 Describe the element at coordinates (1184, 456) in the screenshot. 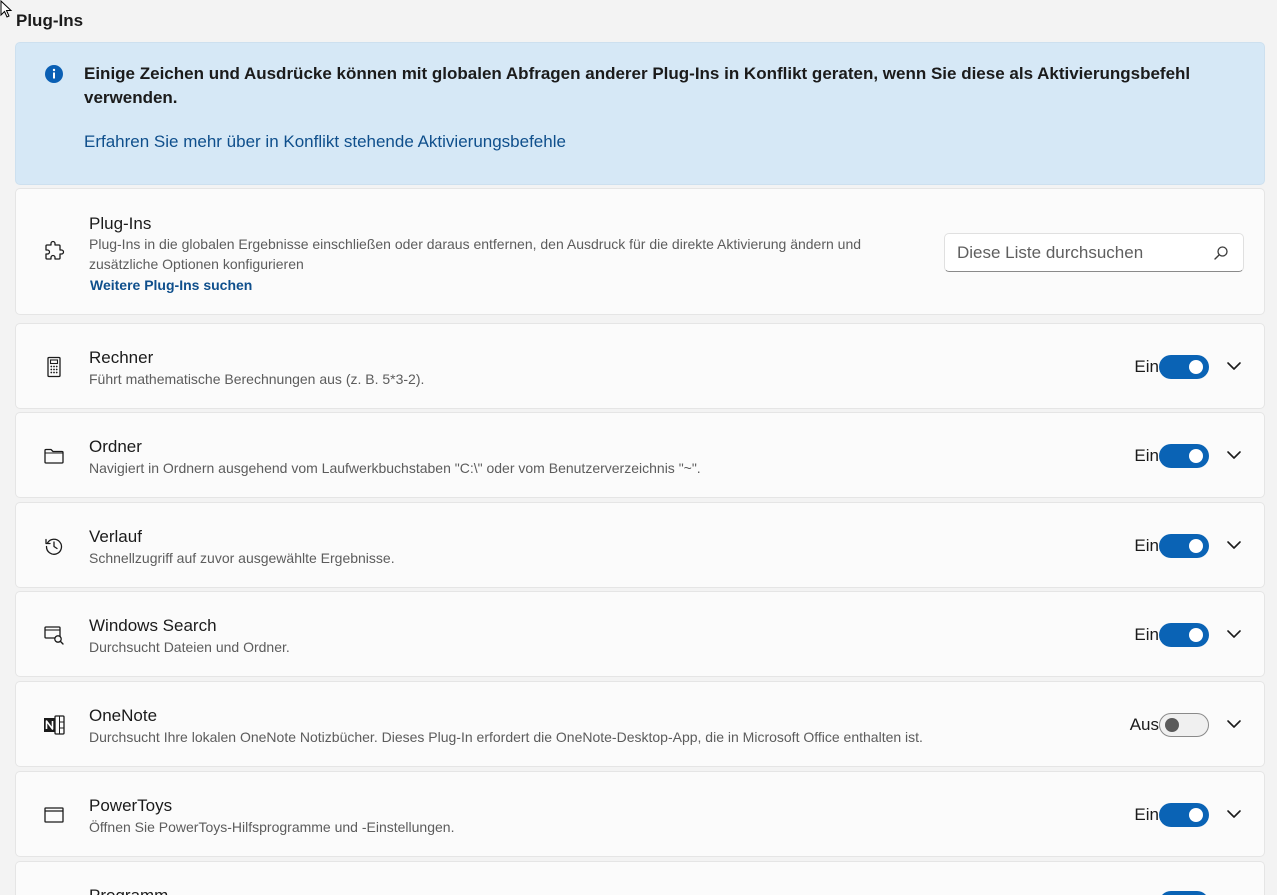

I see `plugin-toggle-ordner` at that location.